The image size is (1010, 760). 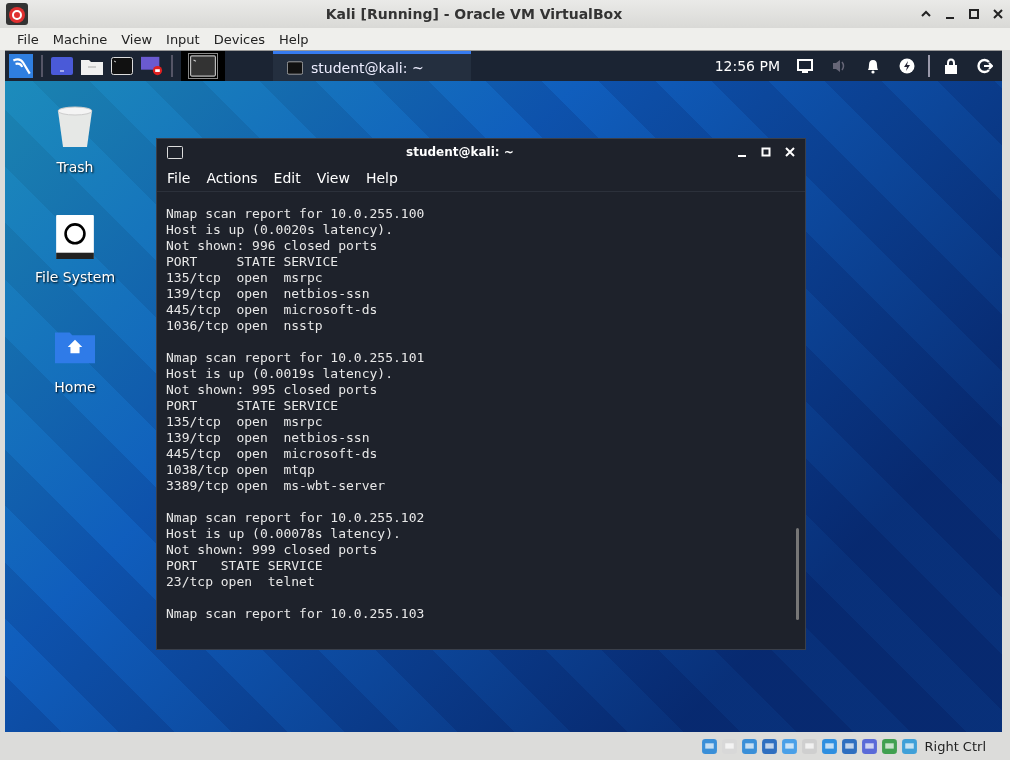 What do you see at coordinates (279, 373) in the screenshot?
I see `terminal-output-line: Host is up (0.0019s latency).` at bounding box center [279, 373].